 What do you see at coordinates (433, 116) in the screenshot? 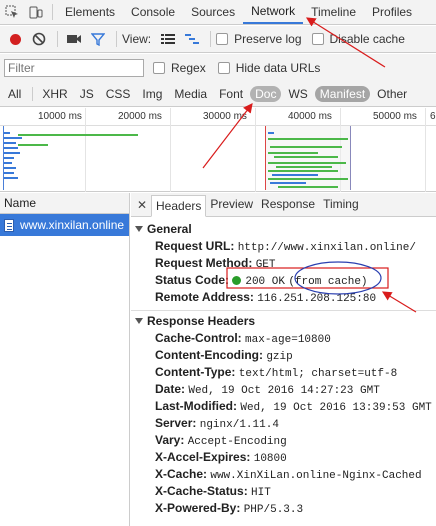
I see `tick-label: 6` at bounding box center [433, 116].